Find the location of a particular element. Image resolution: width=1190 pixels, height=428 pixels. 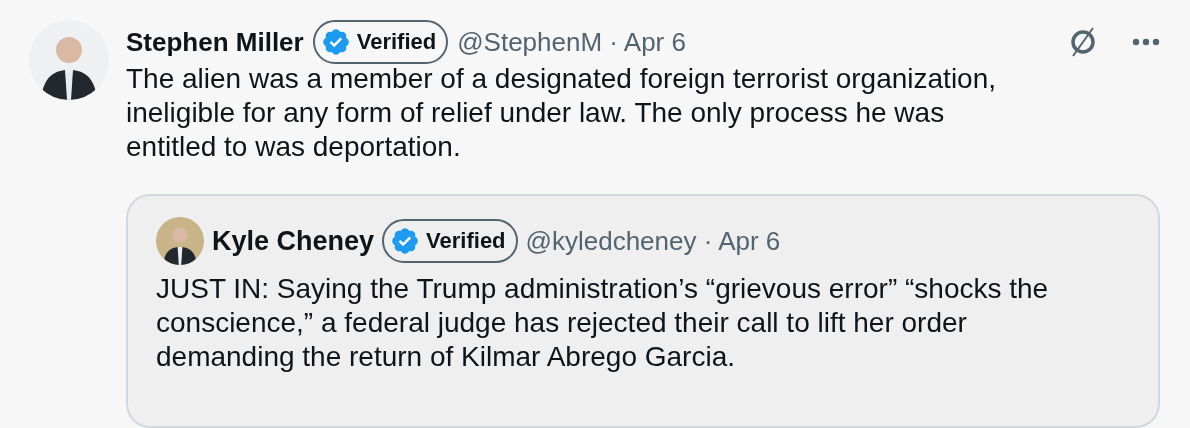

author-name: Kyle Cheney is located at coordinates (293, 241).